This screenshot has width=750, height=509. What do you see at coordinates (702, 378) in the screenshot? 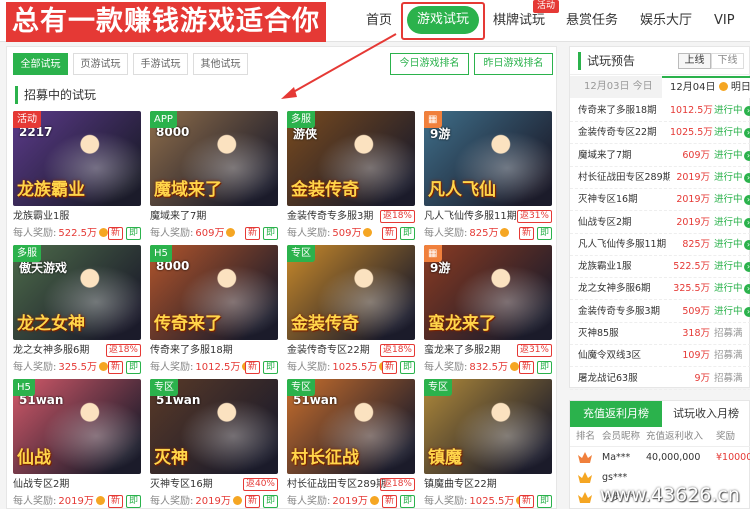
I see `preview-amount: 9万` at bounding box center [702, 378].